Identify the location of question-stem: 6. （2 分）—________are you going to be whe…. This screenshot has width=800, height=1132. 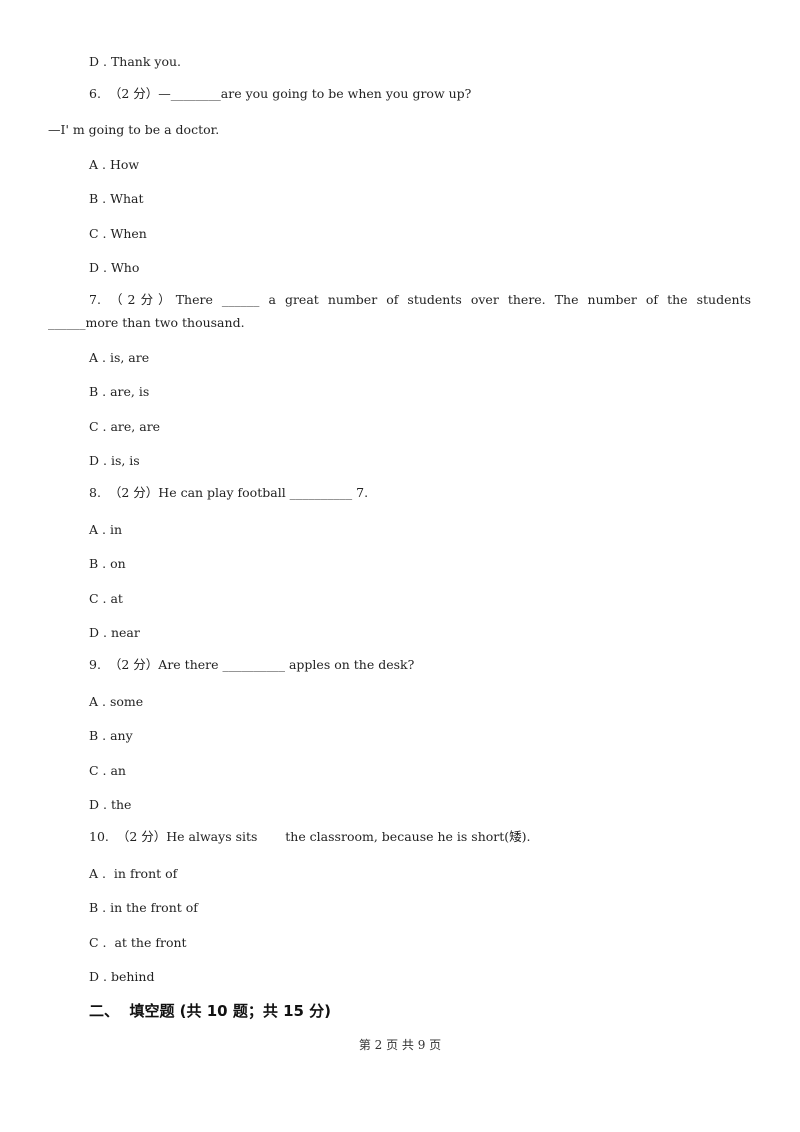
(280, 93).